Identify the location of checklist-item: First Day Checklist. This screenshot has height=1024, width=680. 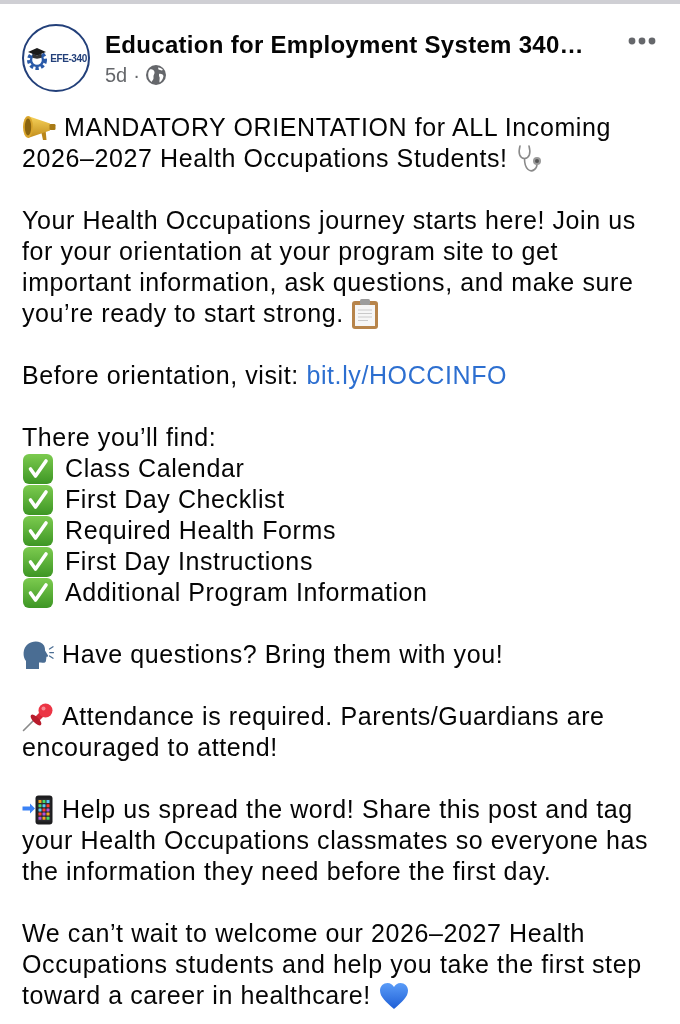
(175, 499).